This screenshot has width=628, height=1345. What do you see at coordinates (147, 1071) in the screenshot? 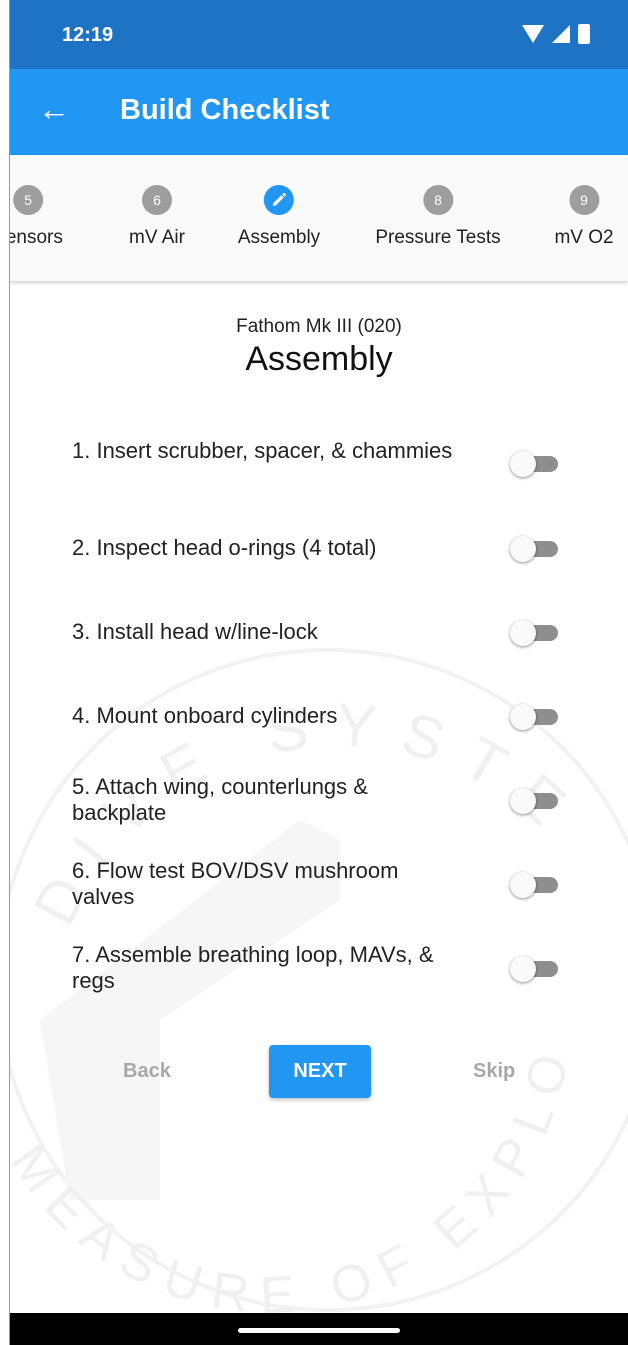
I see `back-button: Back` at bounding box center [147, 1071].